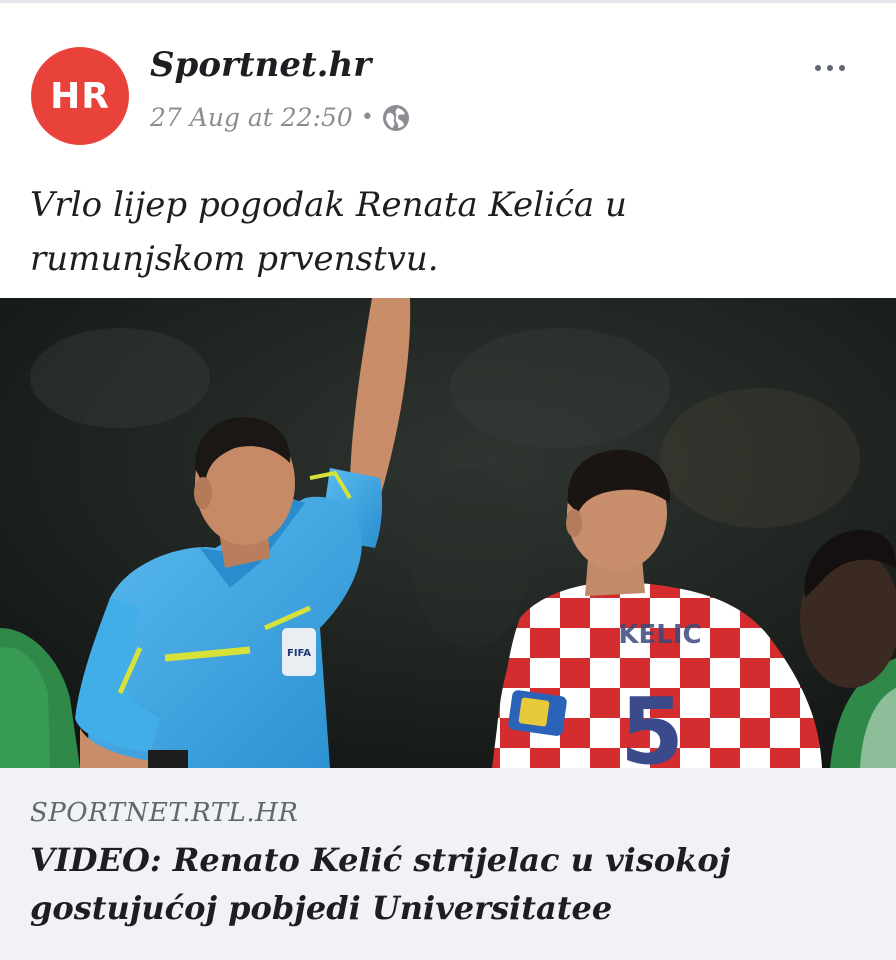 The width and height of the screenshot is (896, 960). I want to click on page-avatar: HR, so click(80, 96).